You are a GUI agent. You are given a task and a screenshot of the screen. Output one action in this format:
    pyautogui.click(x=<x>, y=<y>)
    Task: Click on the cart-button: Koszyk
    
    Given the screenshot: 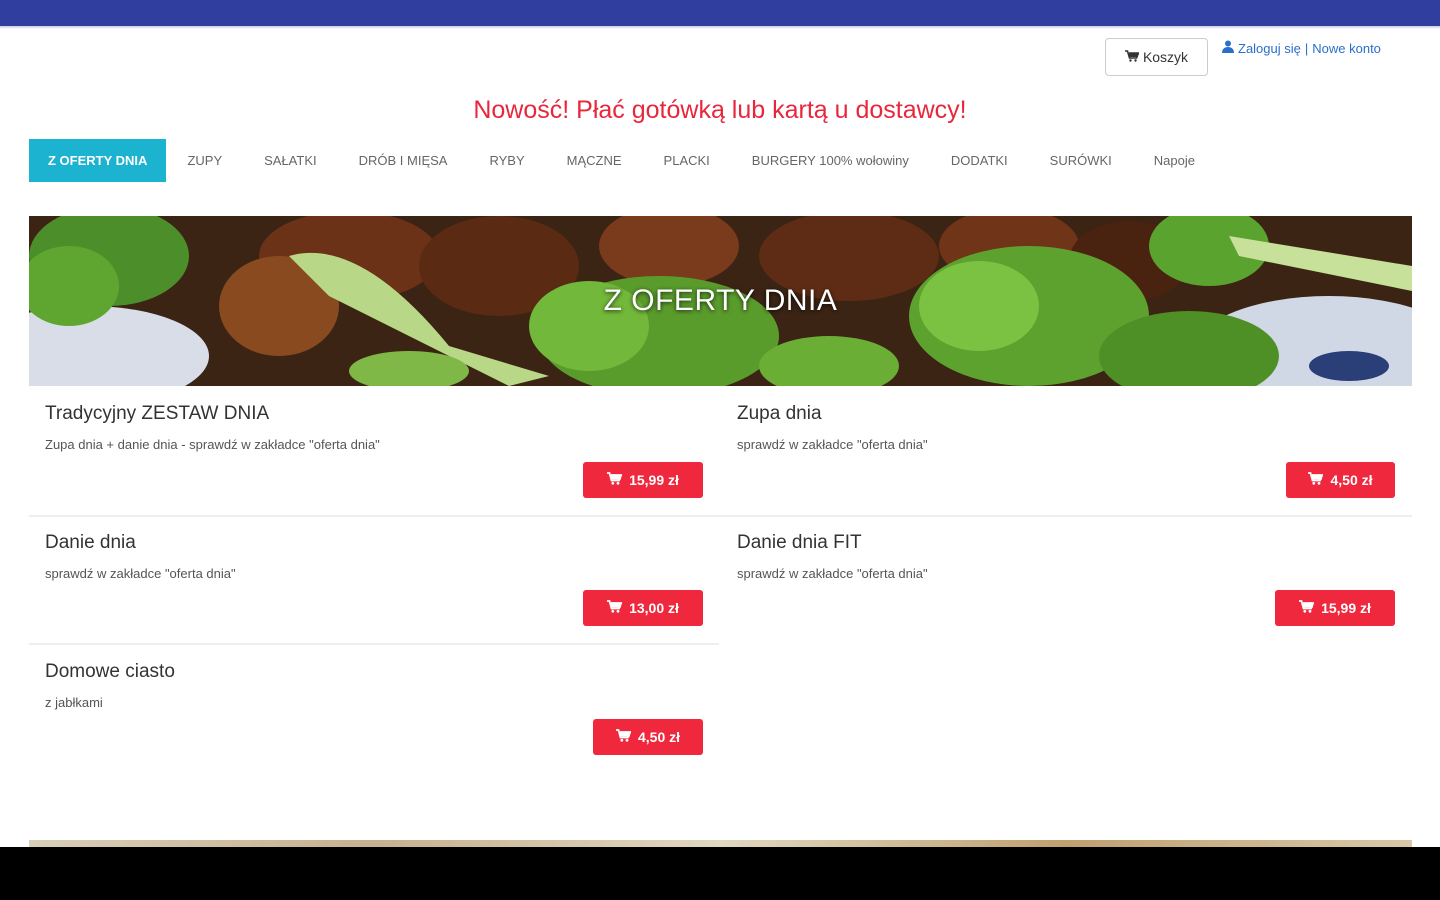 What is the action you would take?
    pyautogui.click(x=1156, y=57)
    